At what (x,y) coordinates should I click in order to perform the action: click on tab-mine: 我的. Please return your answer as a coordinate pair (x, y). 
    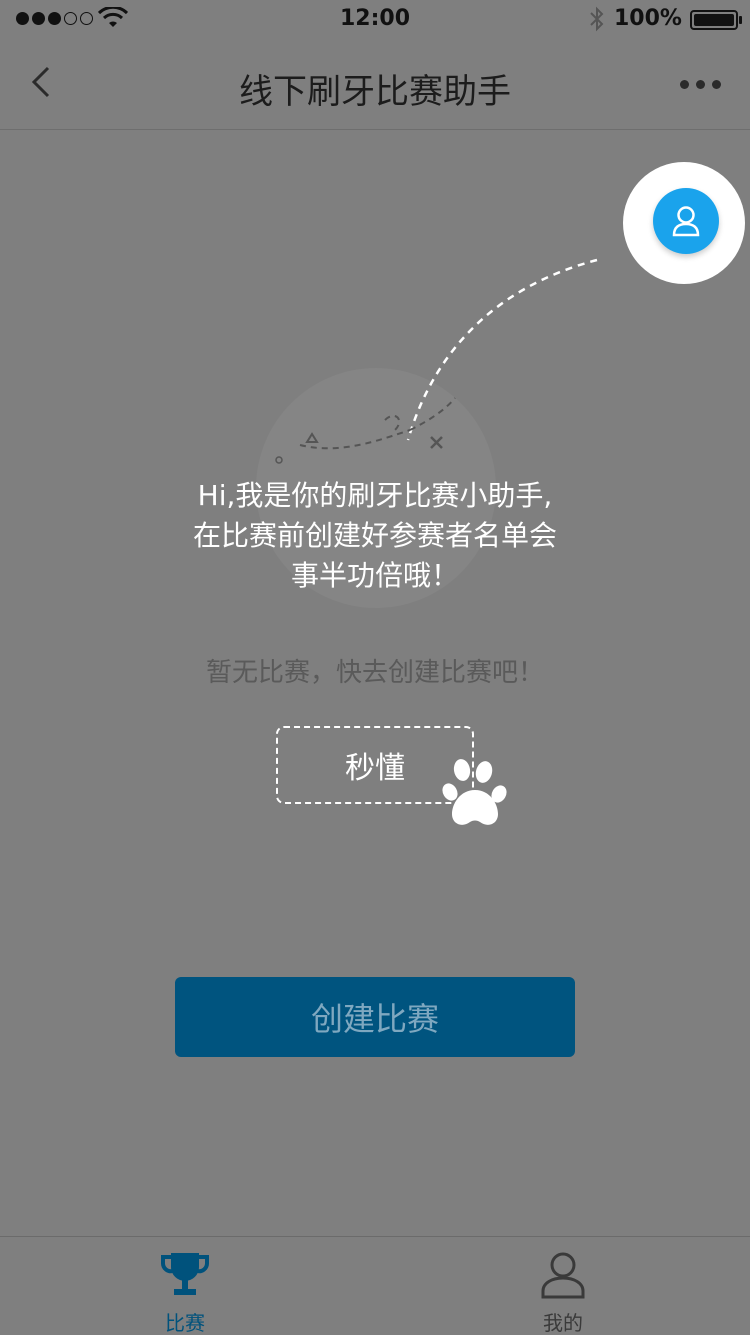
    Looking at the image, I should click on (563, 1286).